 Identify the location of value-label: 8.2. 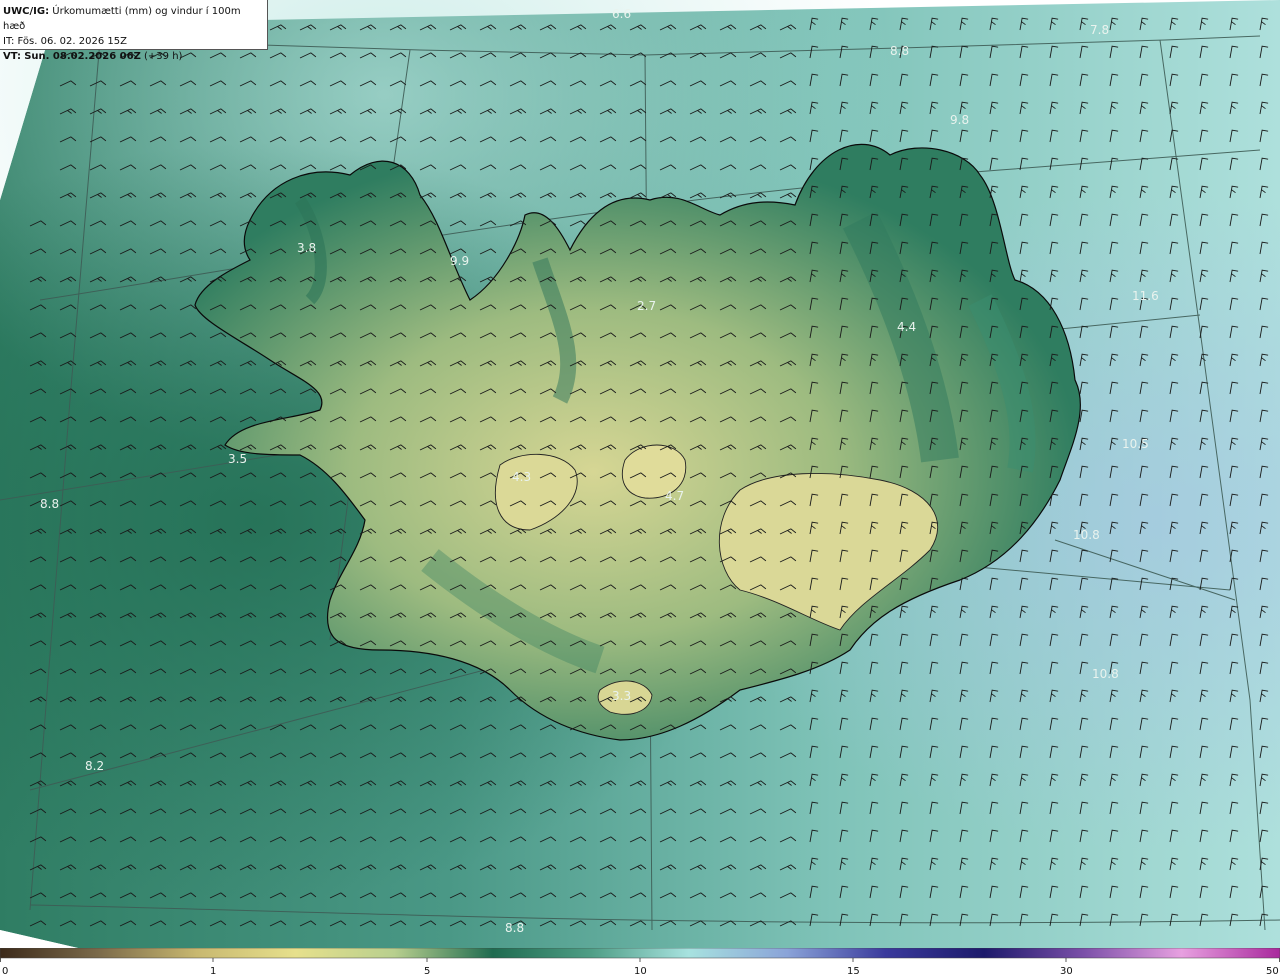
(94, 766).